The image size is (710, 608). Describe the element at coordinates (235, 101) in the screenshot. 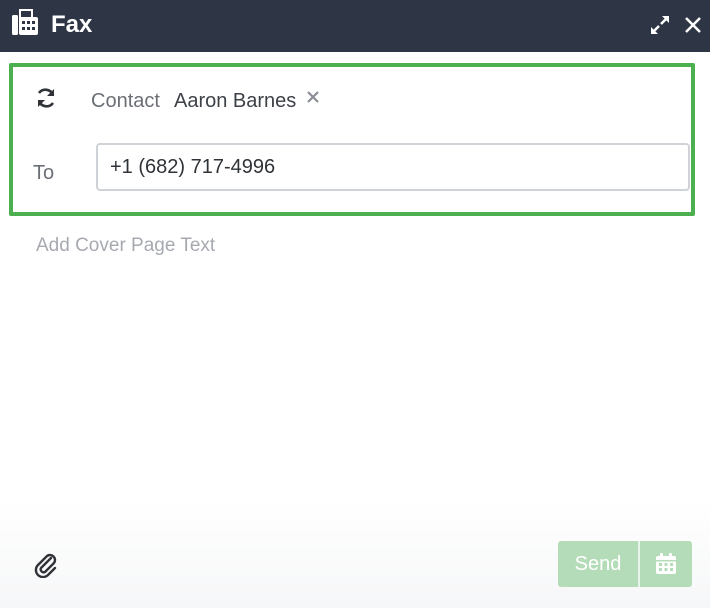

I see `contact-name: Aaron Barnes` at that location.